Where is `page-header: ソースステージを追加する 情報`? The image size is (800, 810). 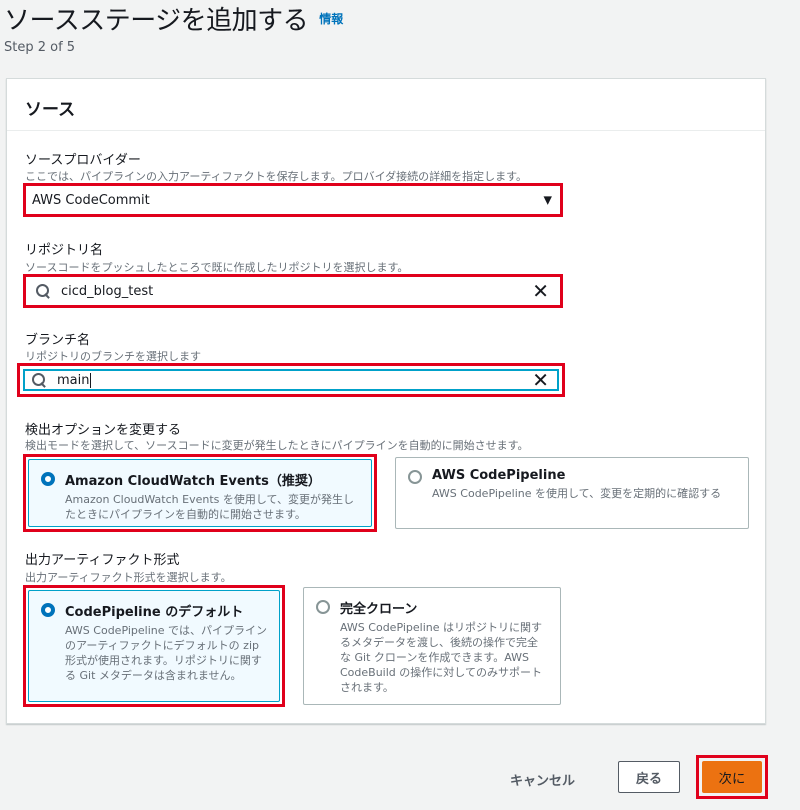 page-header: ソースステージを追加する 情報 is located at coordinates (173, 18).